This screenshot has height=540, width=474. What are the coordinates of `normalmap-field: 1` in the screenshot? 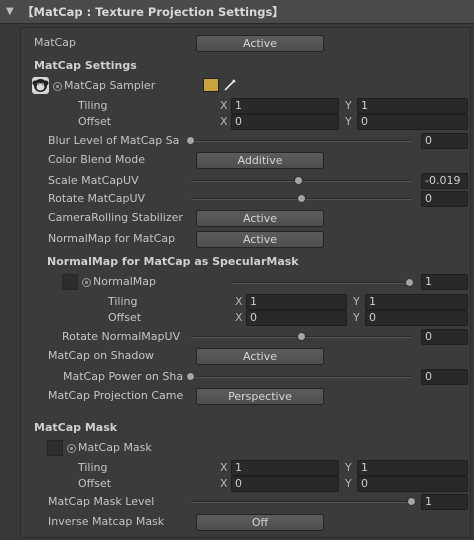 It's located at (444, 282).